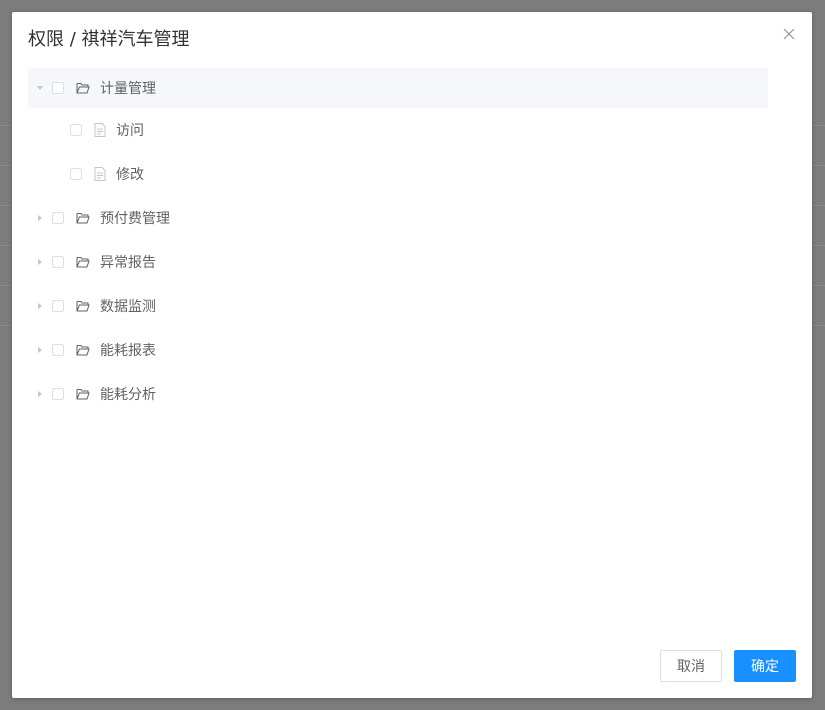 This screenshot has width=825, height=710. What do you see at coordinates (128, 395) in the screenshot?
I see `tree-node-label: 能耗分析` at bounding box center [128, 395].